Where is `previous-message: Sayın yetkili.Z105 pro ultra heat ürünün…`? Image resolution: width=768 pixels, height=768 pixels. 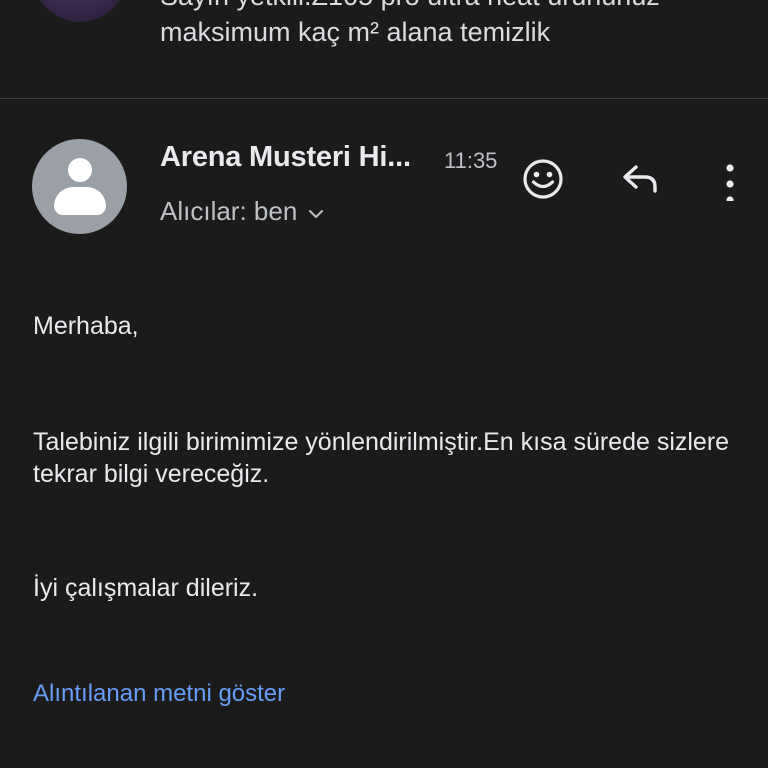
previous-message: Sayın yetkili.Z105 pro ultra heat ürünün… is located at coordinates (384, 49).